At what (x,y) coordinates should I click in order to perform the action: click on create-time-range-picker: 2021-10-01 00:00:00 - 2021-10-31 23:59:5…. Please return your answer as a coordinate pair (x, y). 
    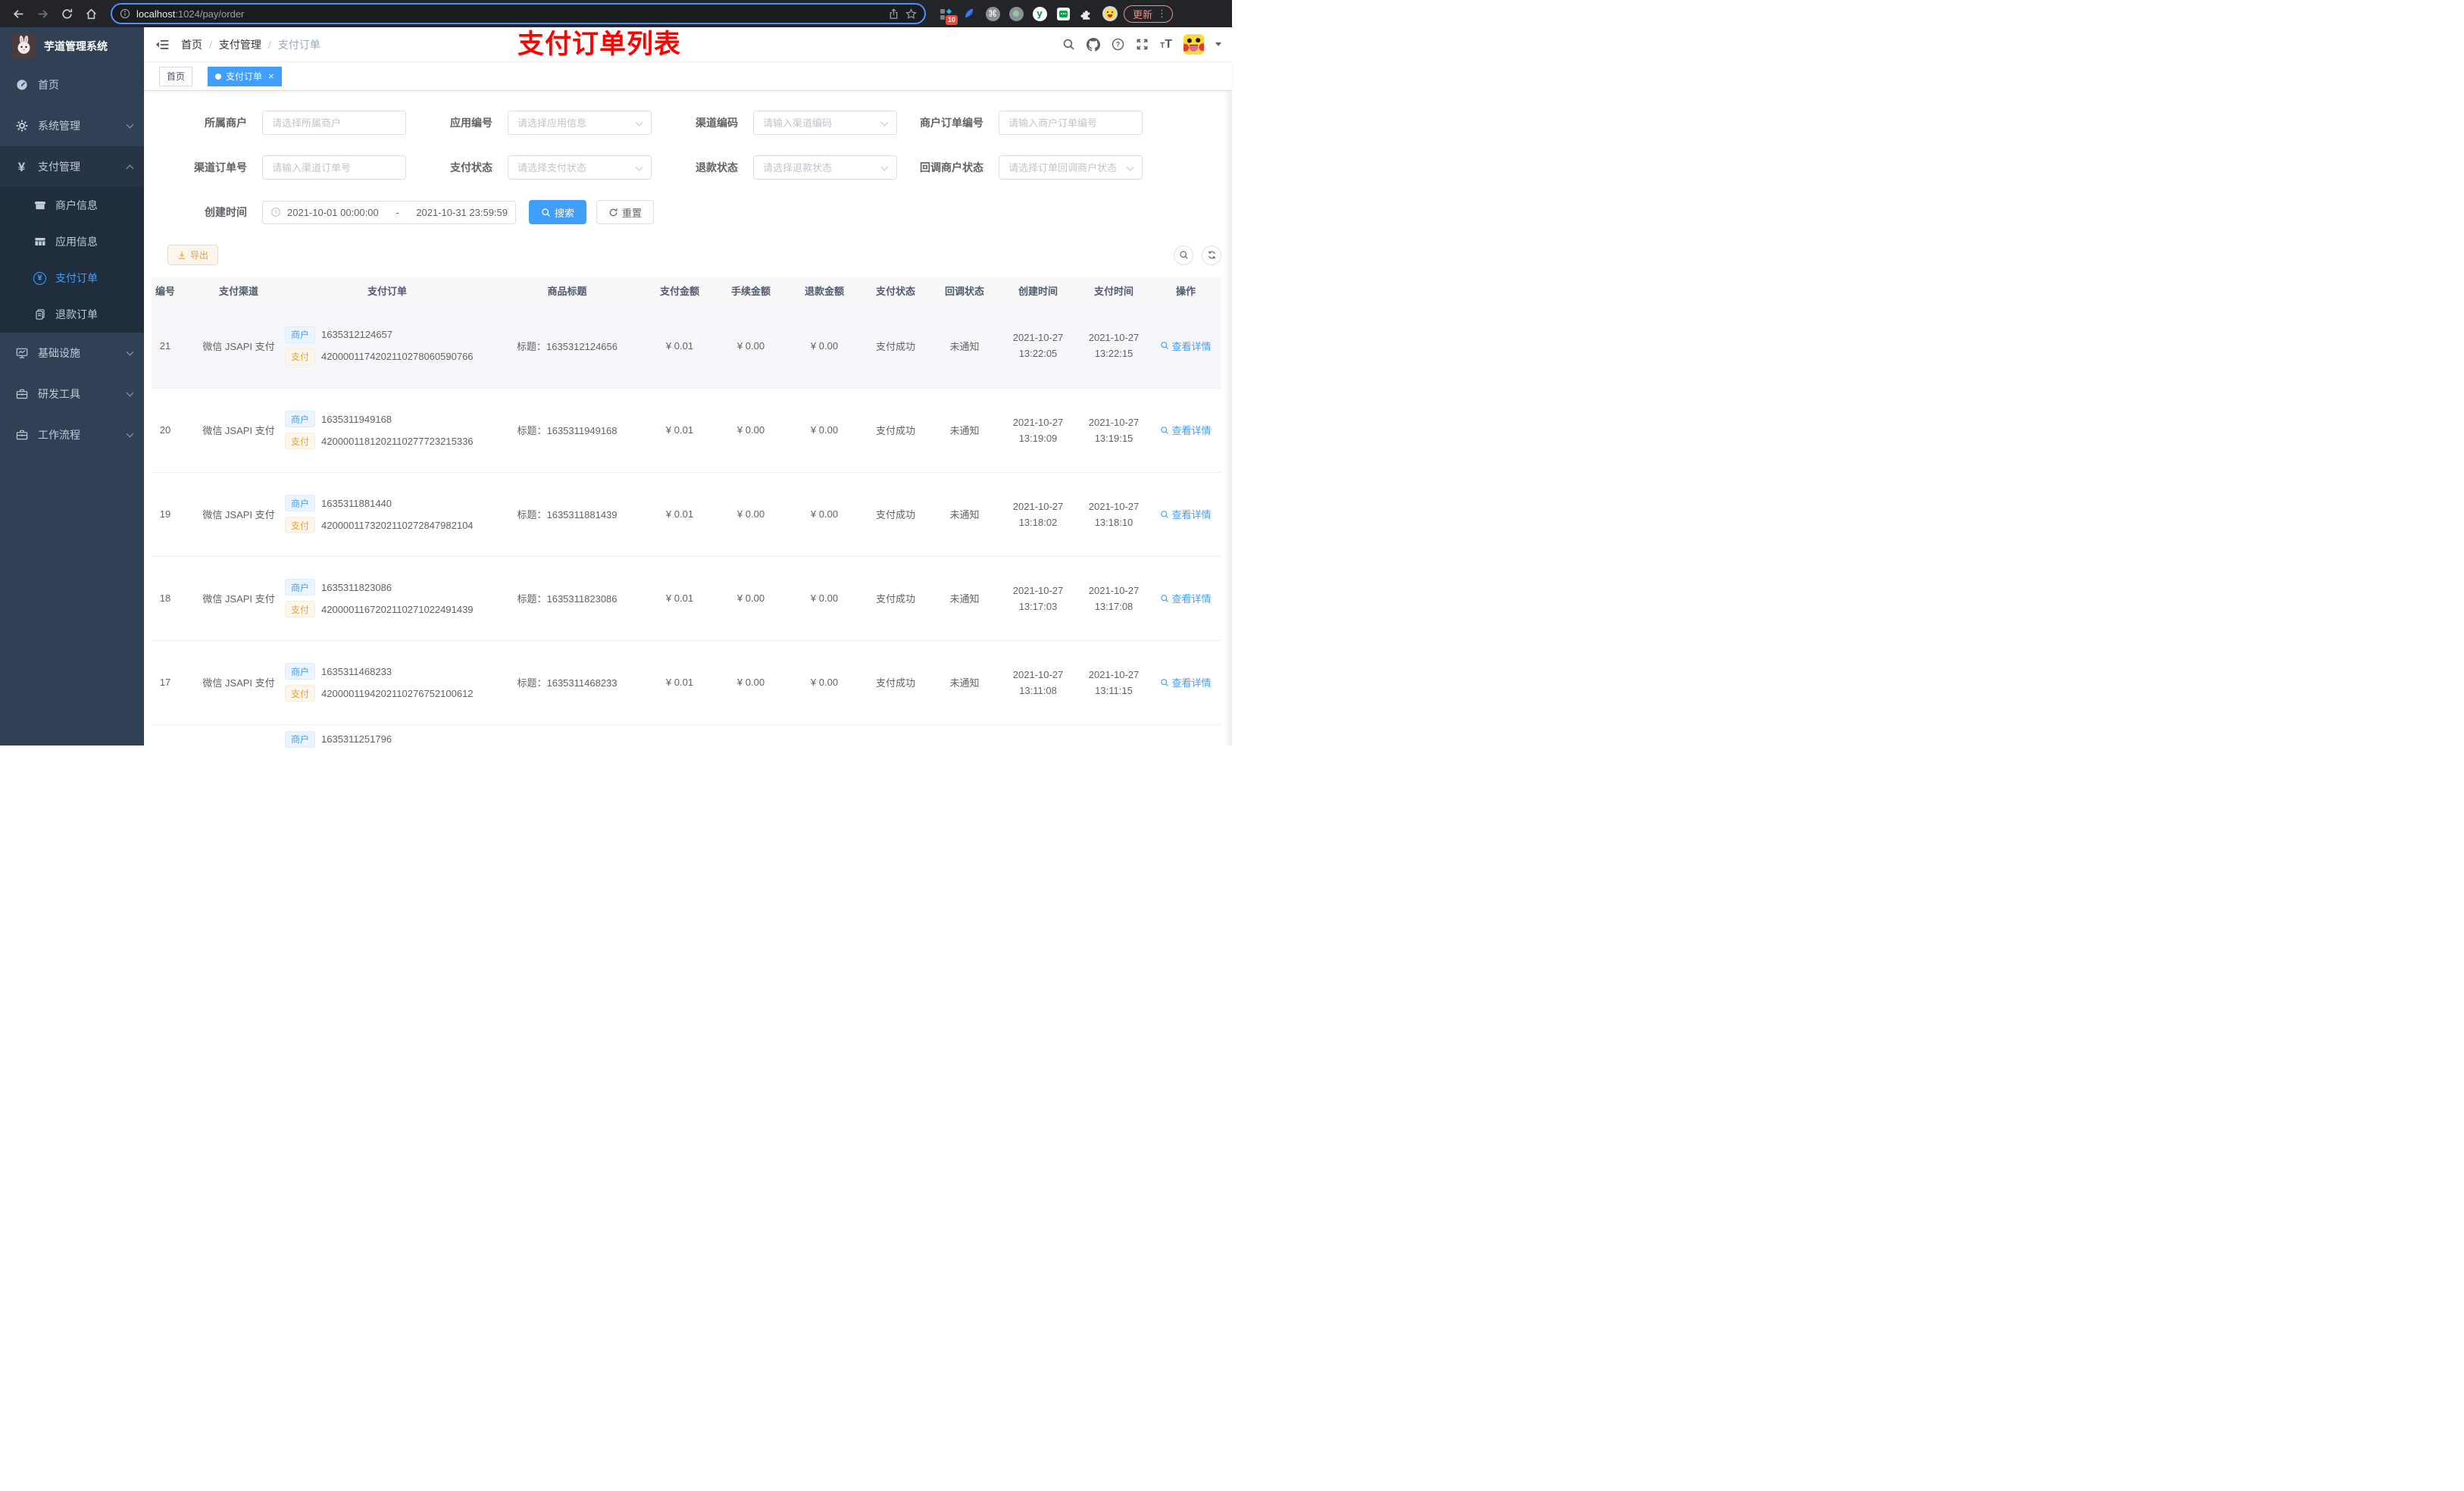
    Looking at the image, I should click on (389, 212).